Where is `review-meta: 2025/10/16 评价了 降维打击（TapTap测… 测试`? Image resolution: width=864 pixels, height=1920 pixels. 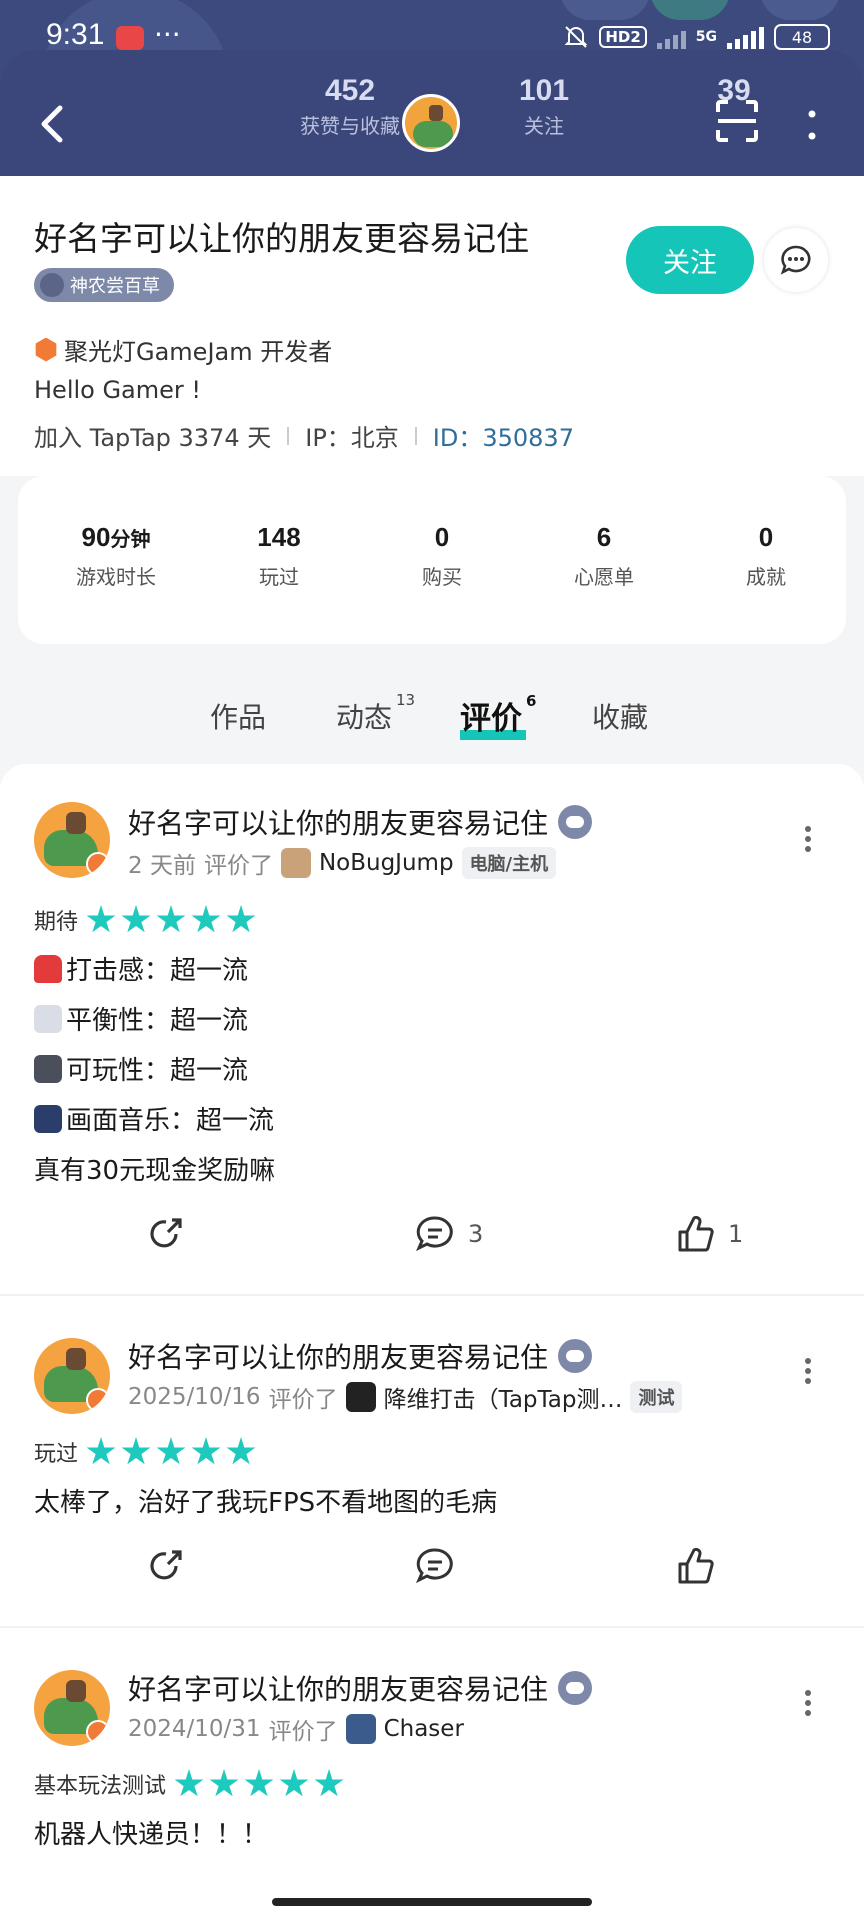 review-meta: 2025/10/16 评价了 降维打击（TapTap测… 测试 is located at coordinates (405, 1397).